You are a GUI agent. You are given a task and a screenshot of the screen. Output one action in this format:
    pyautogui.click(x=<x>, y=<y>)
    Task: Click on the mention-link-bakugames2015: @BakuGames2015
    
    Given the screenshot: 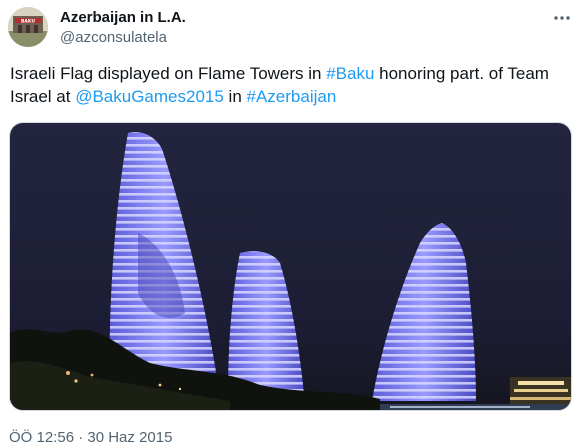 What is the action you would take?
    pyautogui.click(x=149, y=96)
    